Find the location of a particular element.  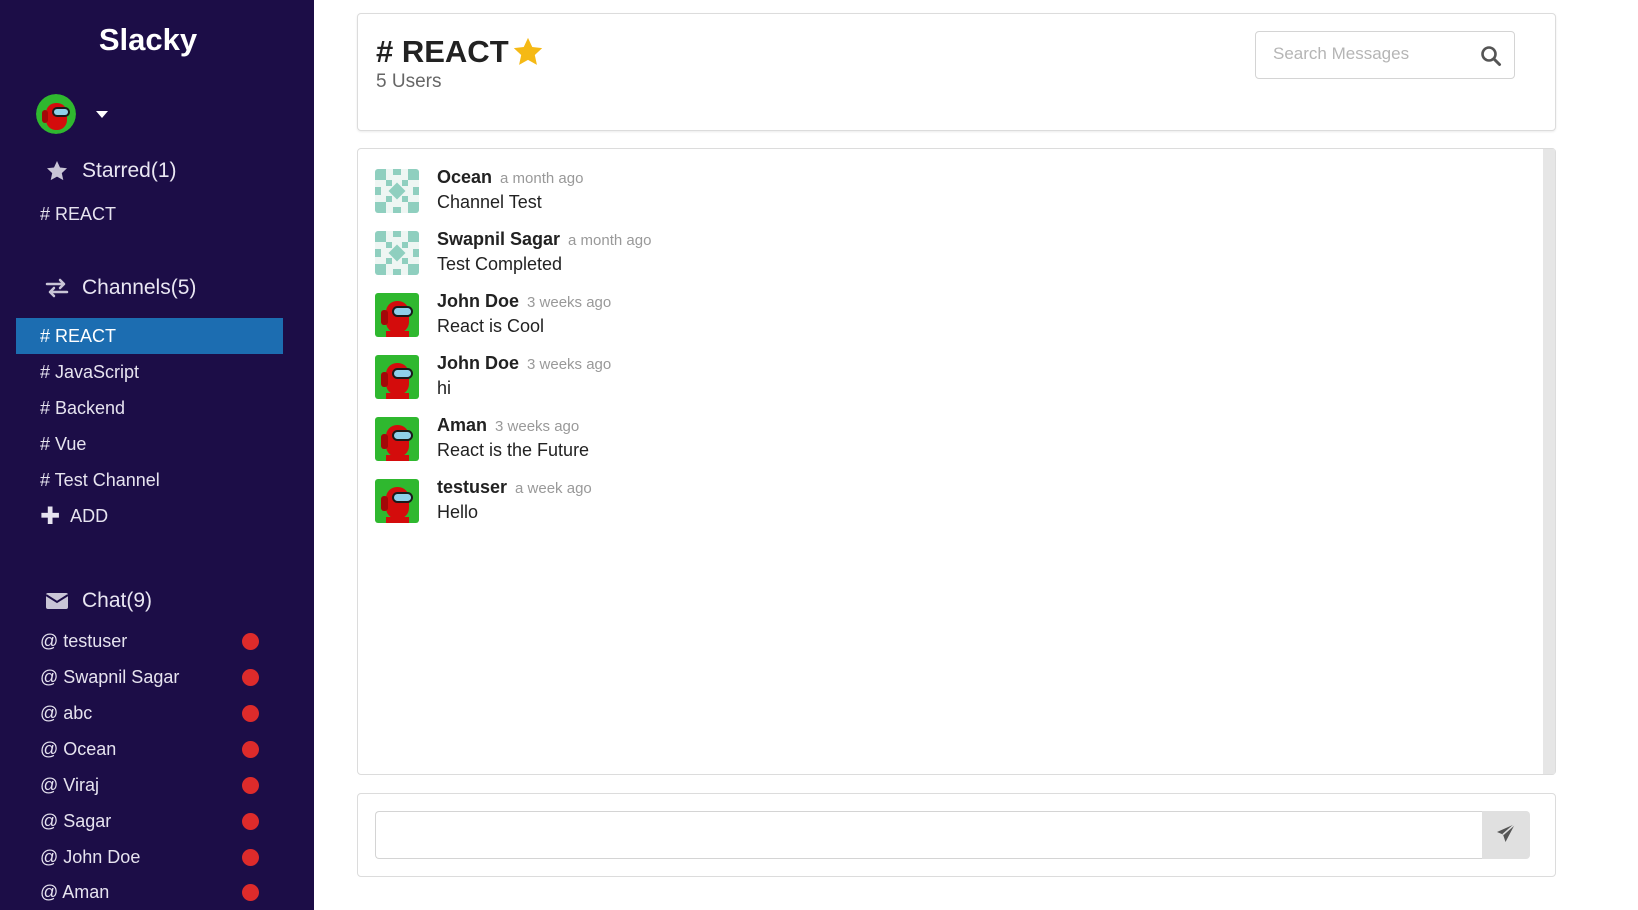

message-meta: testuser a week ago is located at coordinates (514, 487).